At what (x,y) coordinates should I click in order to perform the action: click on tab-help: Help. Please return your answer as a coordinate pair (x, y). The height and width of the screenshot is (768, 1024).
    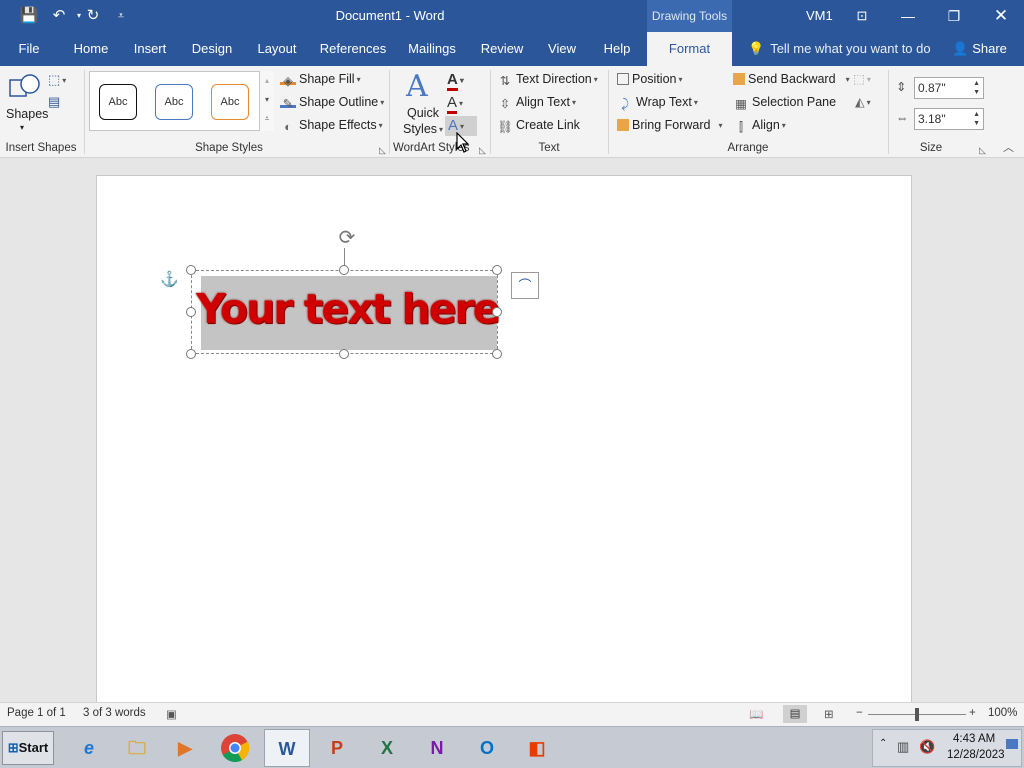
    Looking at the image, I should click on (617, 49).